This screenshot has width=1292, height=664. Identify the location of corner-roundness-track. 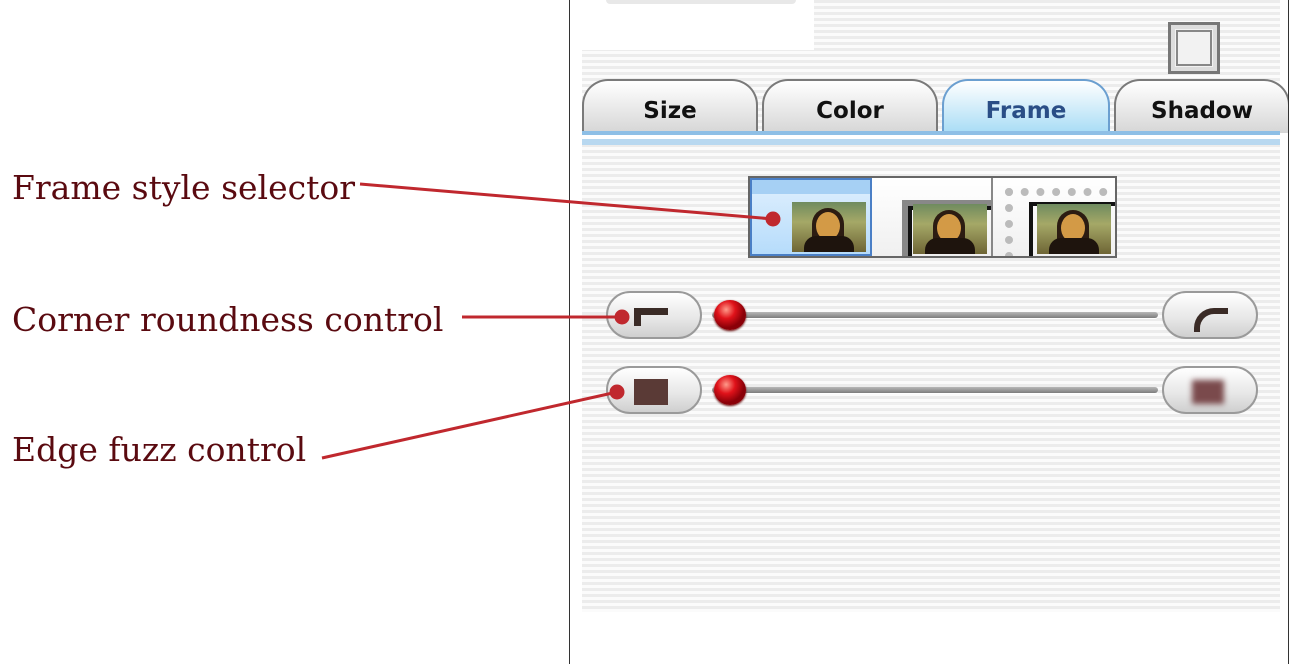
(935, 315).